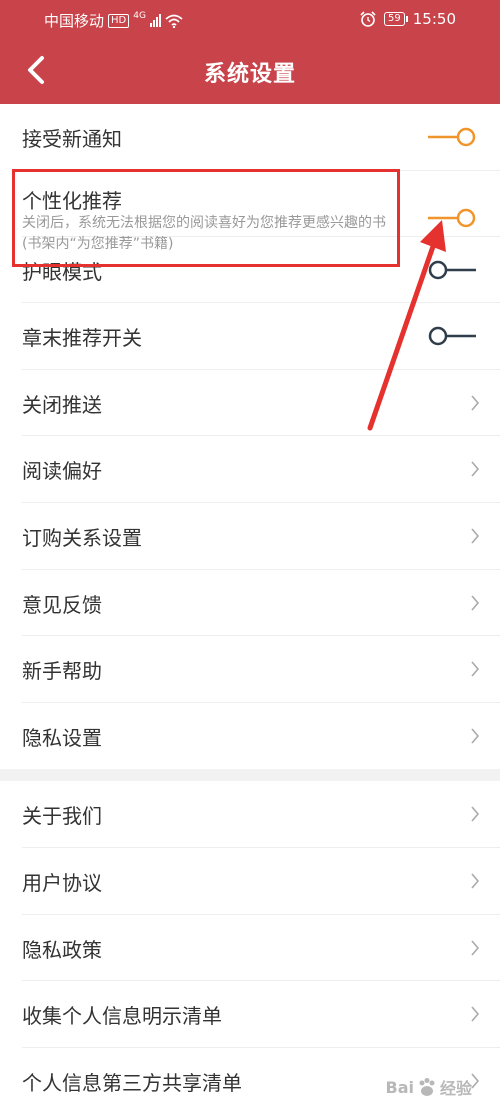 The image size is (500, 1111). What do you see at coordinates (82, 537) in the screenshot?
I see `menu-item-label: 订购关系设置` at bounding box center [82, 537].